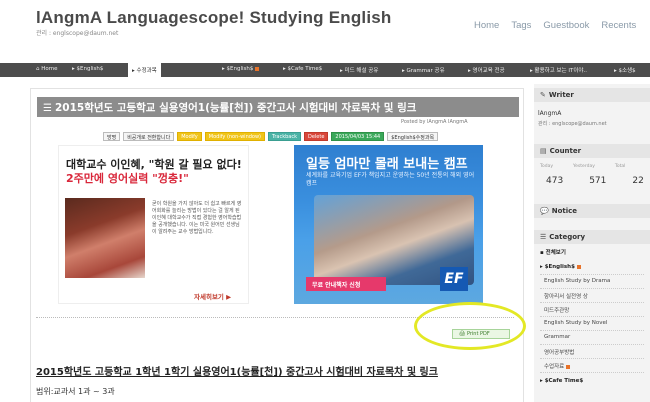 This screenshot has height=402, width=650. What do you see at coordinates (284, 136) in the screenshot?
I see `trackback-button: Trackback` at bounding box center [284, 136].